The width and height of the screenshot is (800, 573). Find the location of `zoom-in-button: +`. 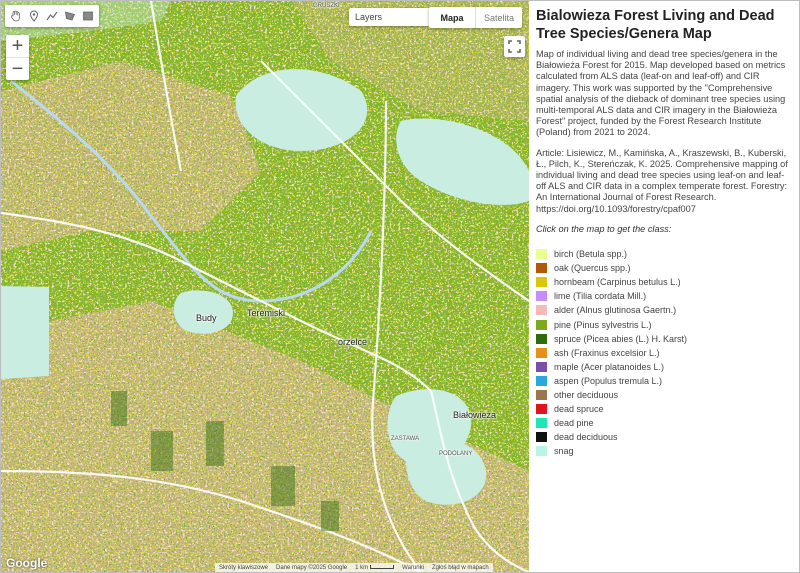

zoom-in-button: + is located at coordinates (17, 46).